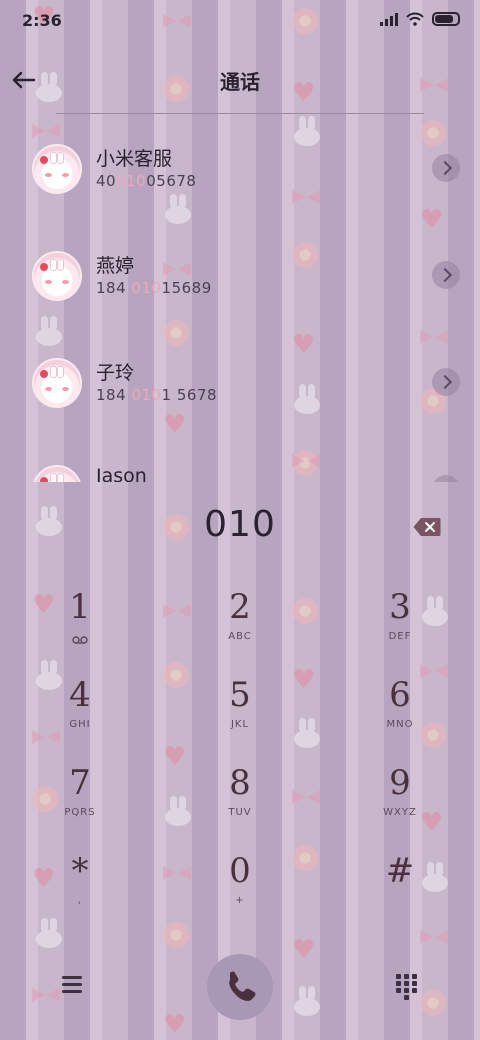  Describe the element at coordinates (240, 624) in the screenshot. I see `key-2: 2 ABC` at that location.